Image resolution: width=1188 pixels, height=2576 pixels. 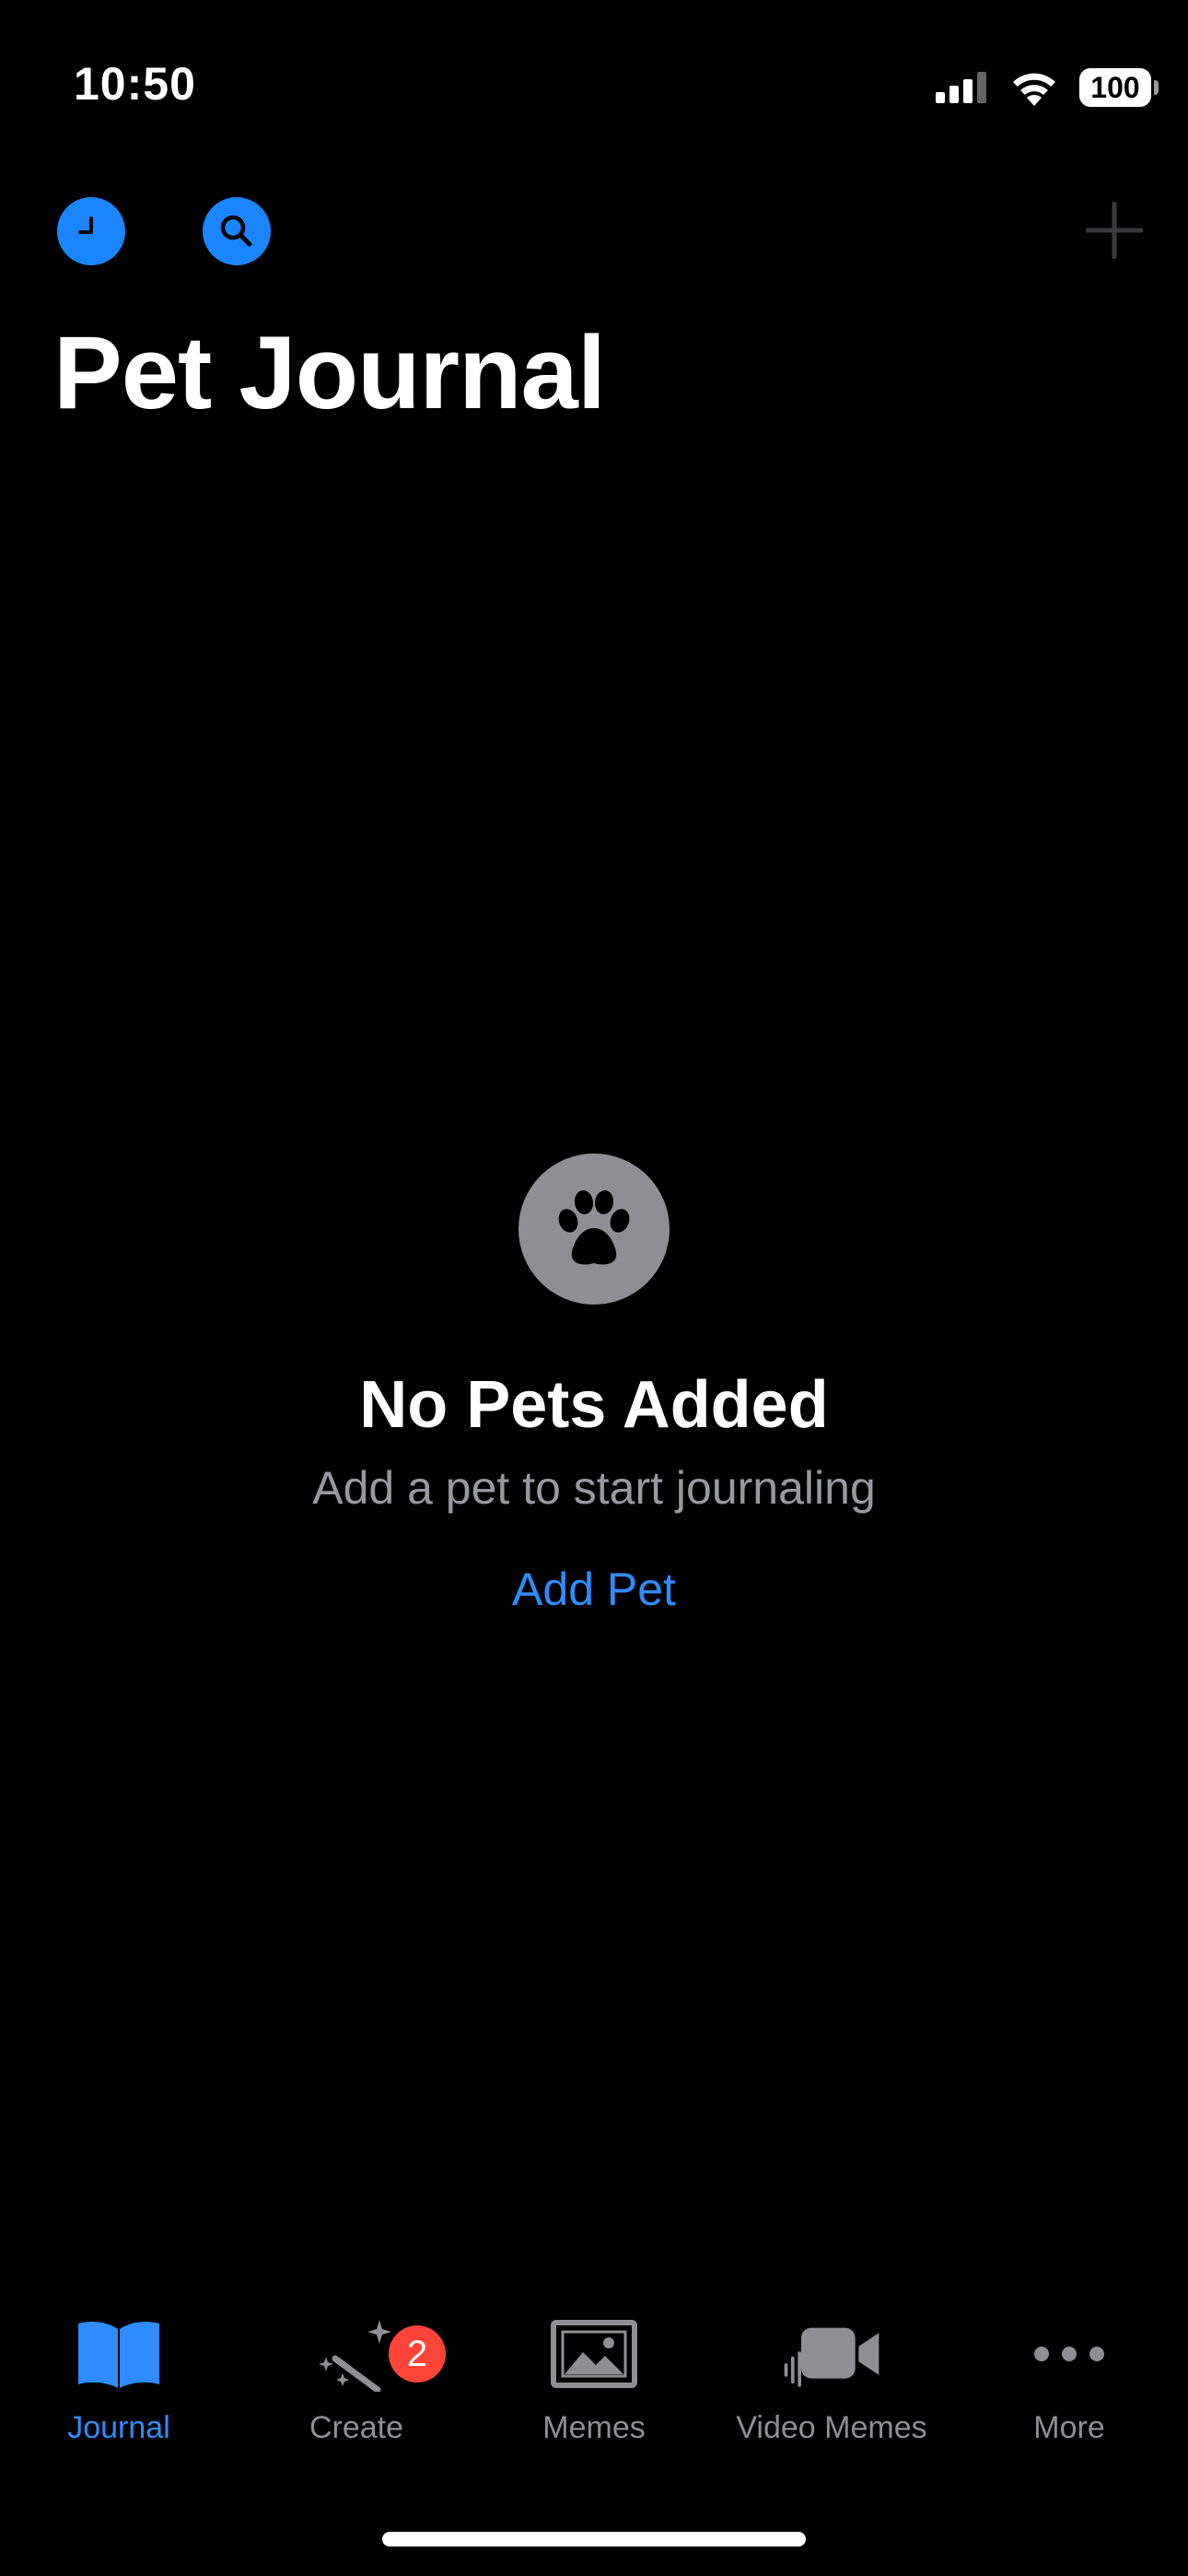 I want to click on empty-subtitle: Add a pet to start journaling, so click(x=594, y=1488).